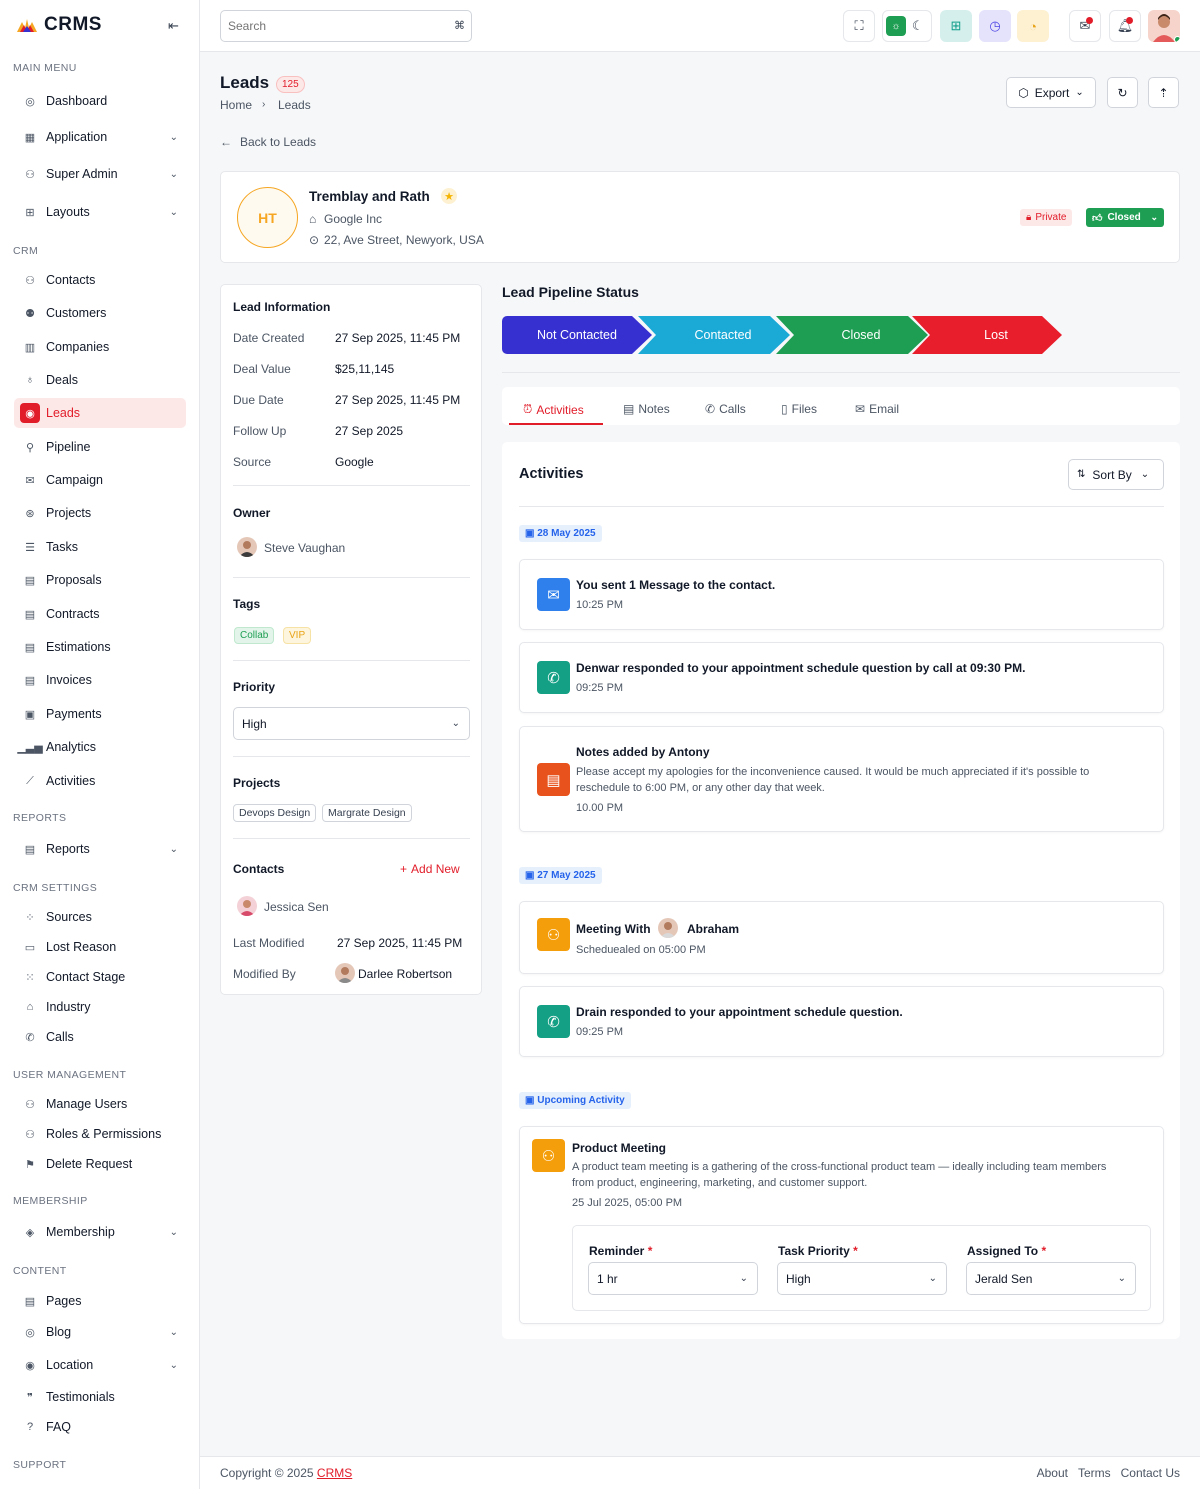 Image resolution: width=1200 pixels, height=1489 pixels. What do you see at coordinates (100, 347) in the screenshot?
I see `sidebar-item-companies: ▥ Companies` at bounding box center [100, 347].